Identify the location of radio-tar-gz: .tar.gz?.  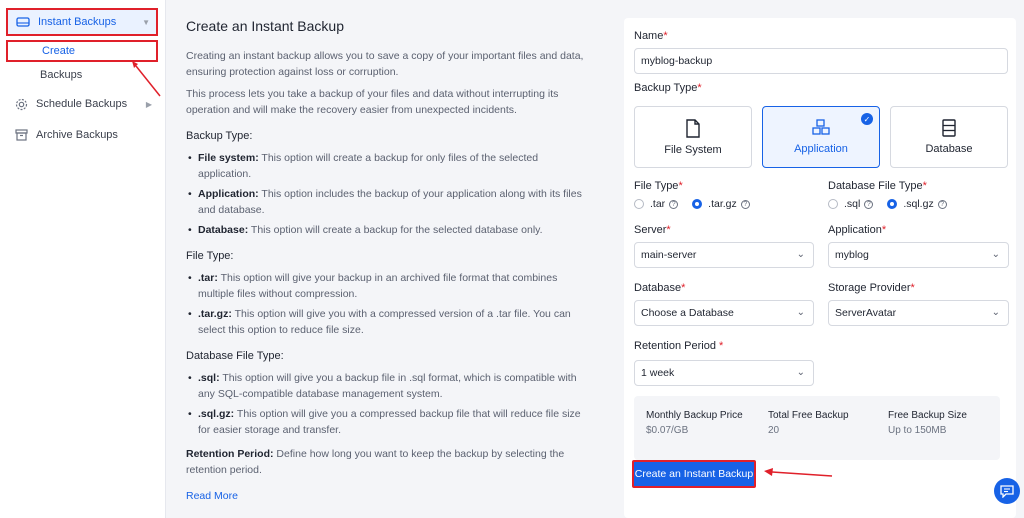
(721, 204).